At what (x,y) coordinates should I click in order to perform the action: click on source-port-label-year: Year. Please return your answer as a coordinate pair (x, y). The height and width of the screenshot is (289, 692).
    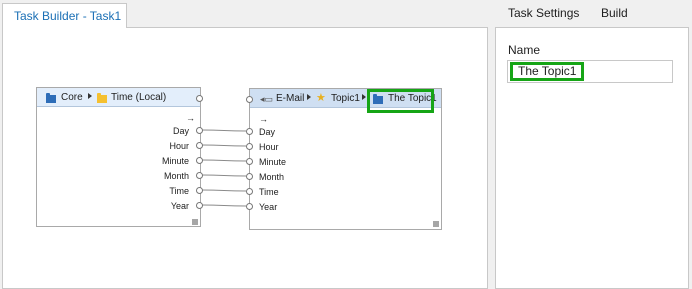
    Looking at the image, I should click on (179, 206).